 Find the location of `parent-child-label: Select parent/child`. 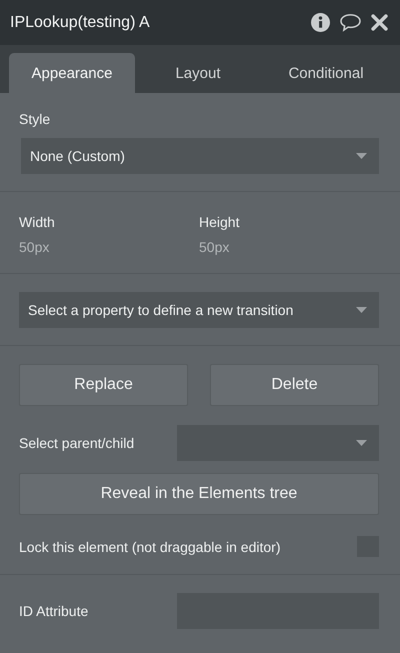

parent-child-label: Select parent/child is located at coordinates (76, 443).